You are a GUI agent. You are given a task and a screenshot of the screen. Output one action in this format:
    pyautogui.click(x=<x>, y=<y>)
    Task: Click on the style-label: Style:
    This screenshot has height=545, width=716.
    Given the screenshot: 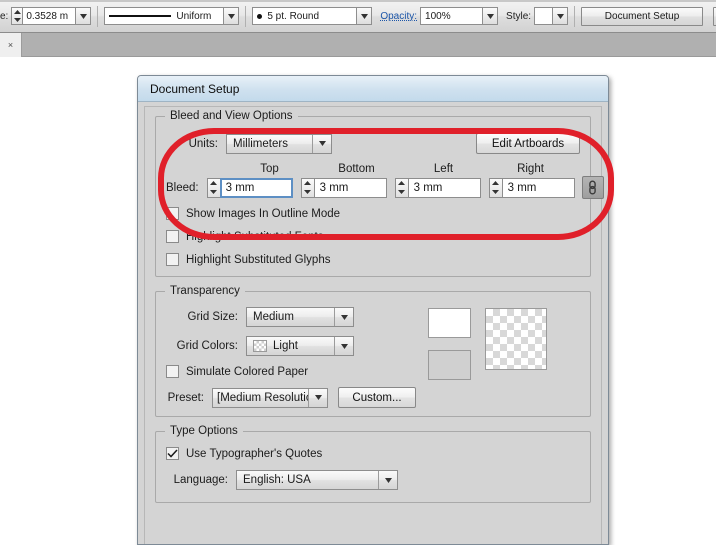 What is the action you would take?
    pyautogui.click(x=519, y=16)
    